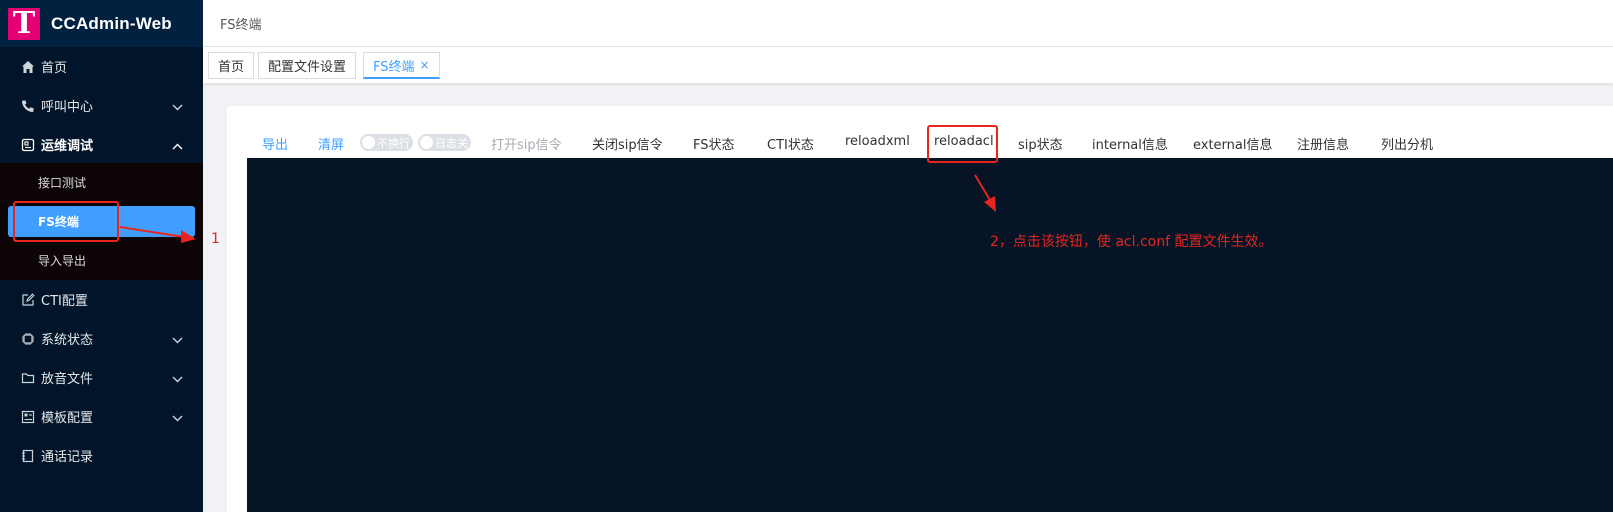 The width and height of the screenshot is (1613, 512). Describe the element at coordinates (101, 416) in the screenshot. I see `sidebar-item-template-config: 模板配置` at that location.